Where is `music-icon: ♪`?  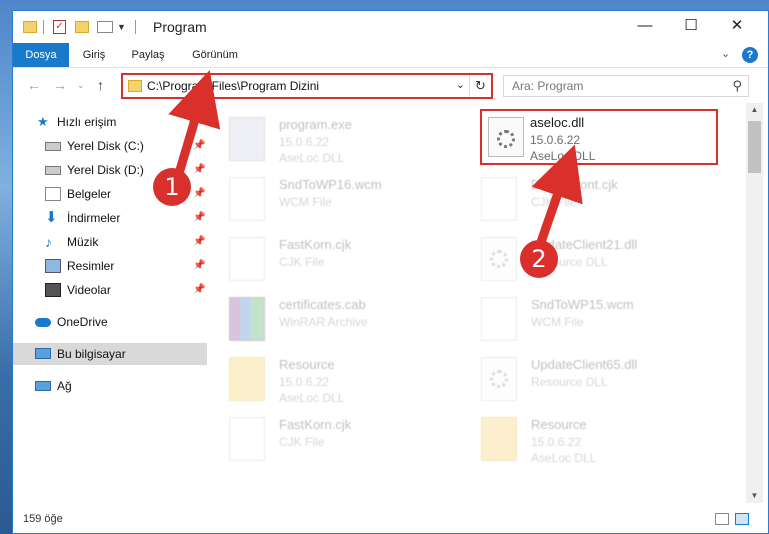 music-icon: ♪ is located at coordinates (48, 242).